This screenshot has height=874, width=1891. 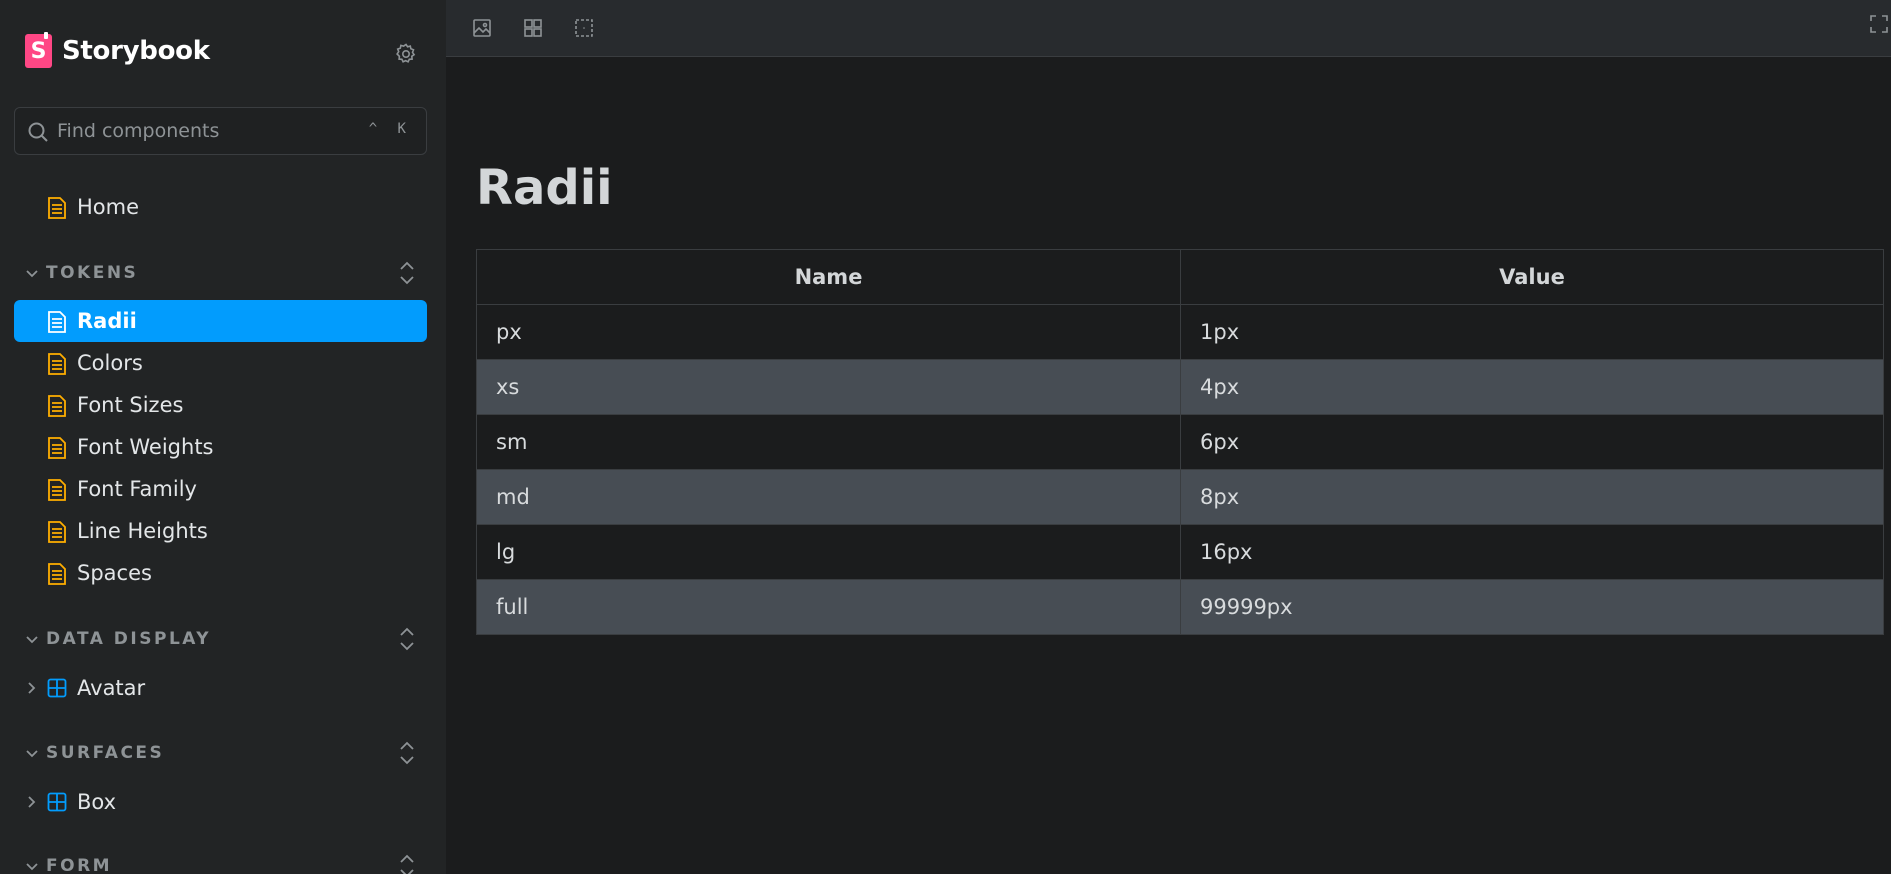 I want to click on token-value-cell: 8px, so click(x=1532, y=497).